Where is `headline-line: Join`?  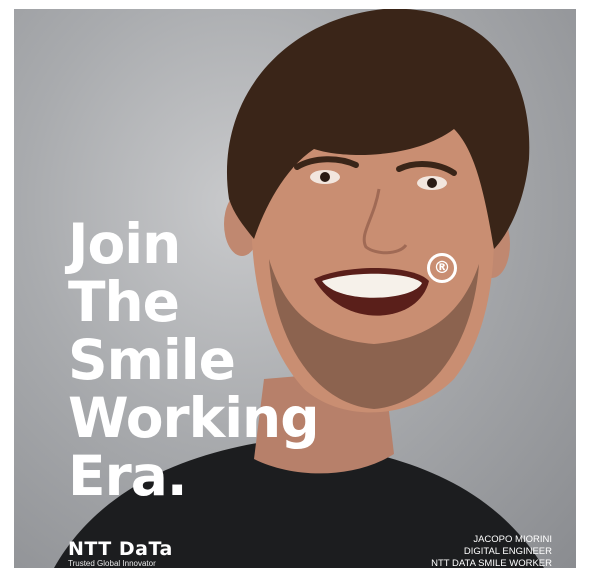
headline-line: Join is located at coordinates (124, 244).